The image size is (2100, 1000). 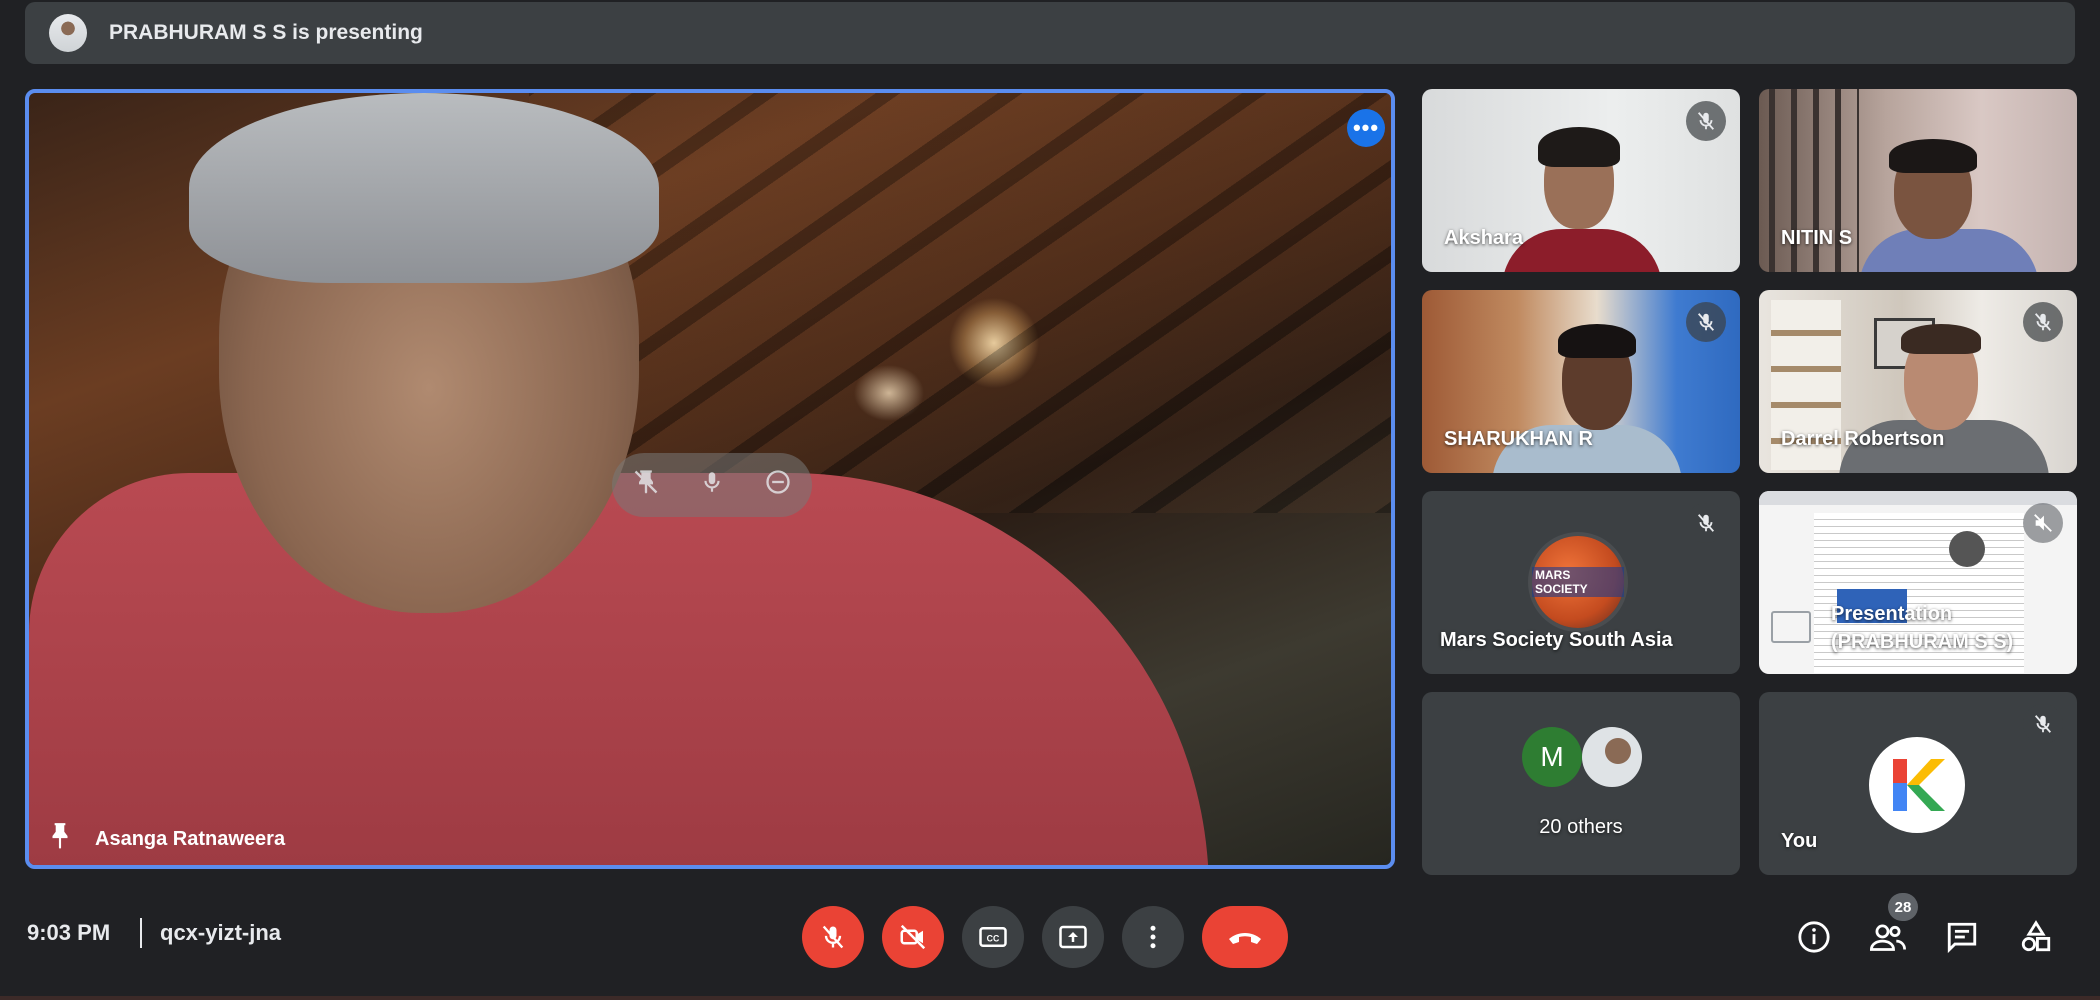 I want to click on meeting-time: 9:03 PM, so click(x=69, y=932).